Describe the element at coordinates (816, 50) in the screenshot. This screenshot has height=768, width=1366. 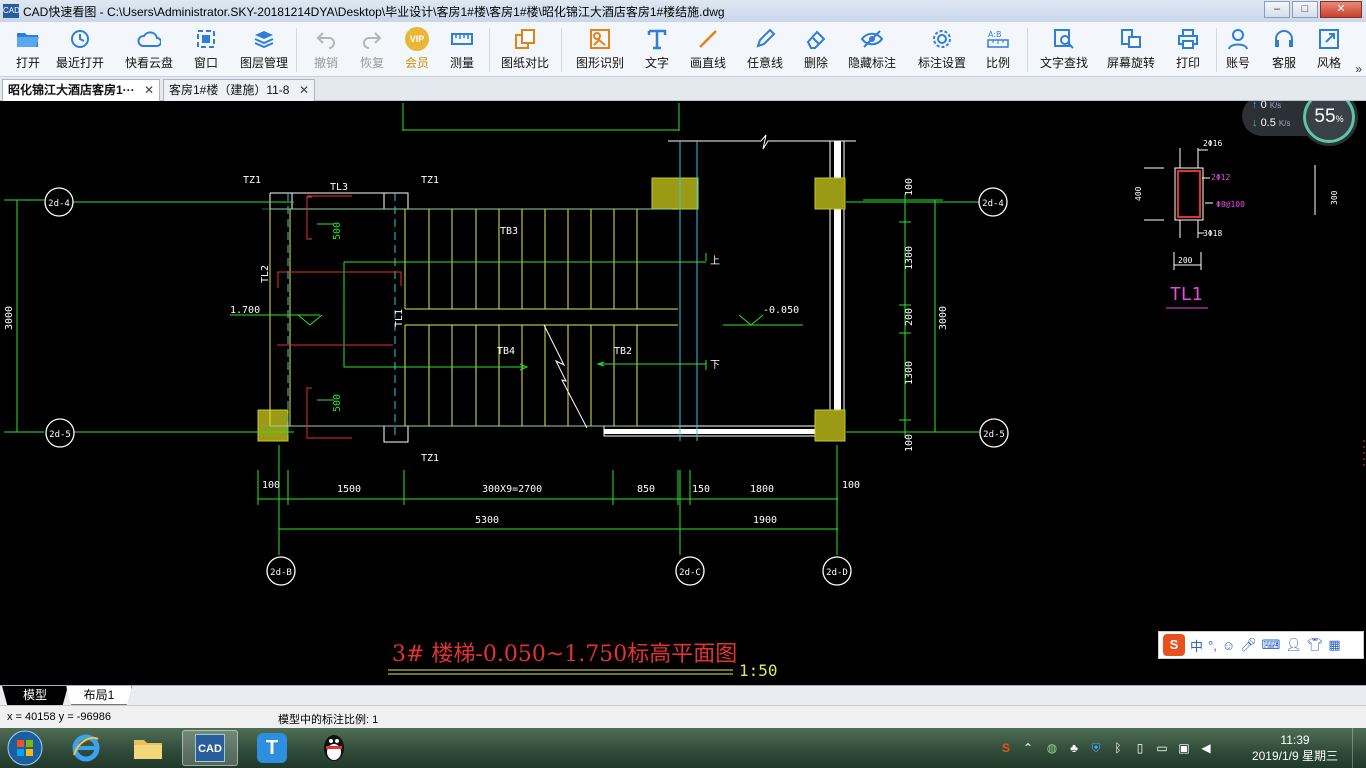
I see `delete-button: 删除` at that location.